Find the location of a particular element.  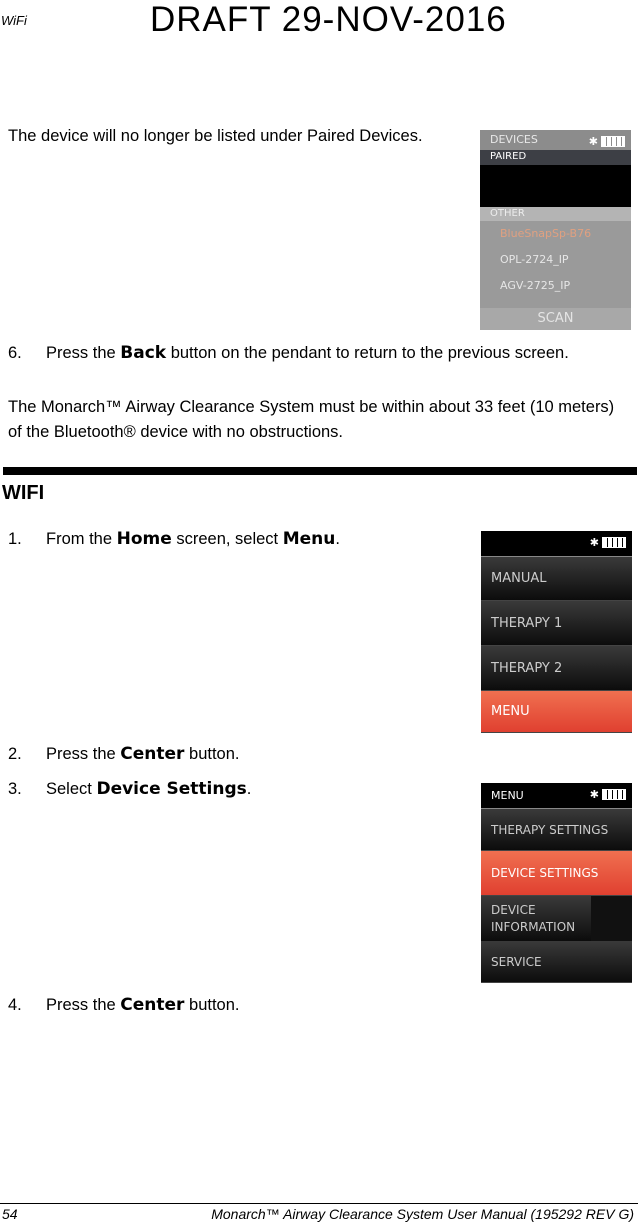

step-2: 2. Press the Center button. is located at coordinates (124, 754).